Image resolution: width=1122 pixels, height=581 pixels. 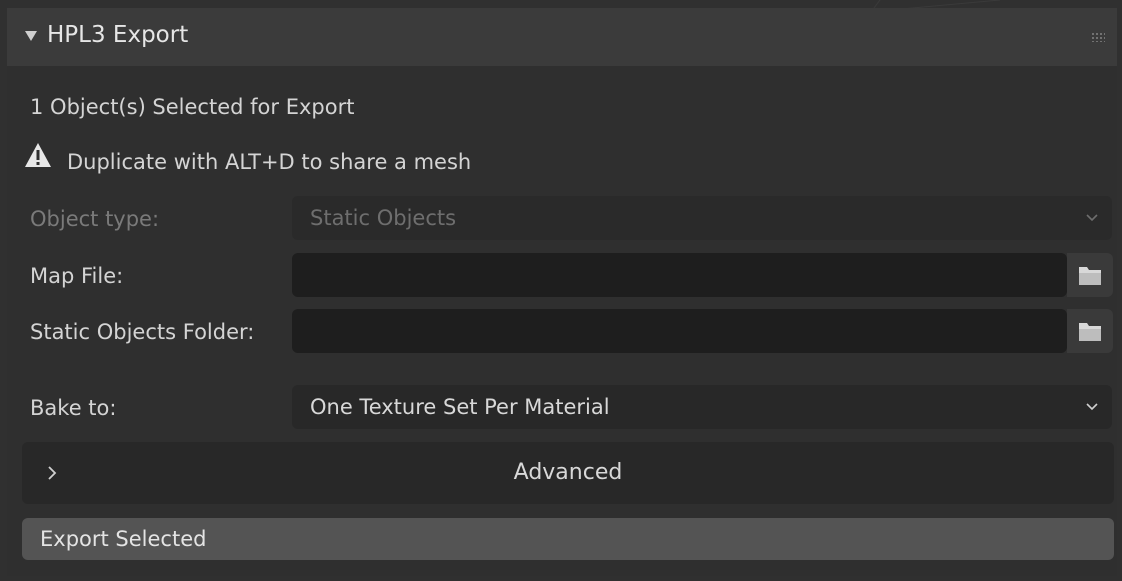 What do you see at coordinates (142, 332) in the screenshot?
I see `static-objects-folder-label: Static Objects Folder:` at bounding box center [142, 332].